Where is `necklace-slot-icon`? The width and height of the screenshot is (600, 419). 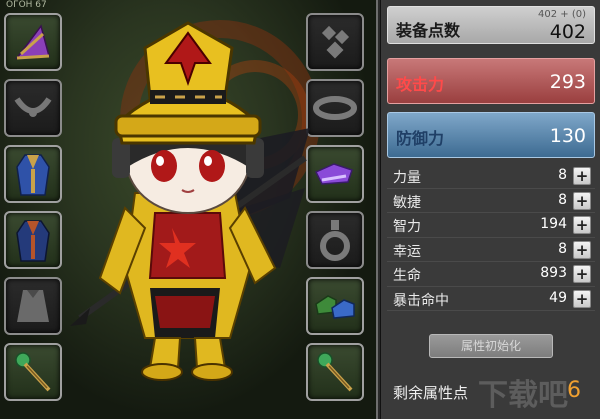 necklace-slot-icon is located at coordinates (33, 107).